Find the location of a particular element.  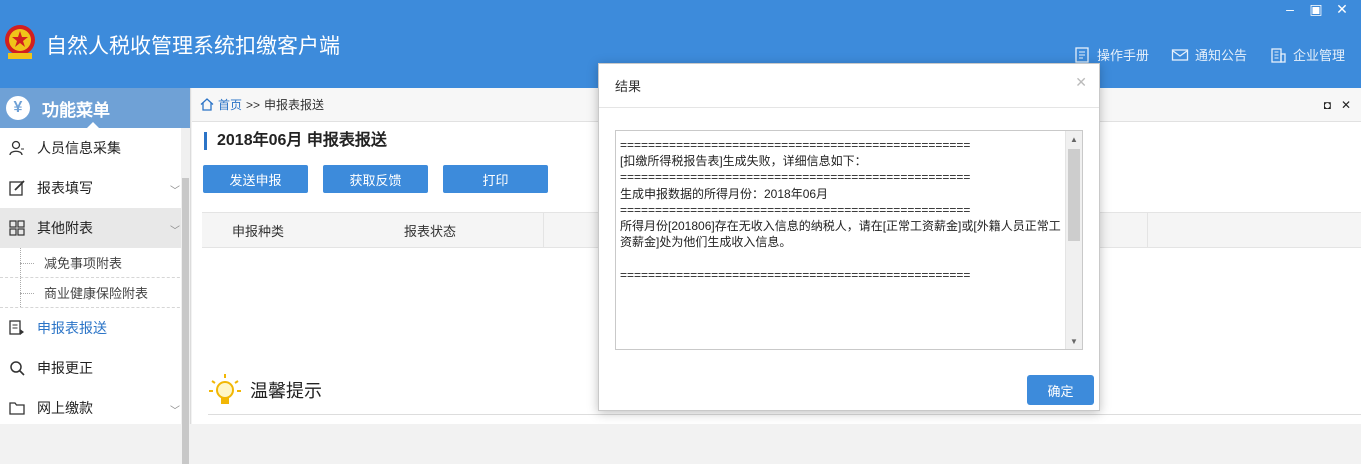

folder-icon is located at coordinates (17, 408).